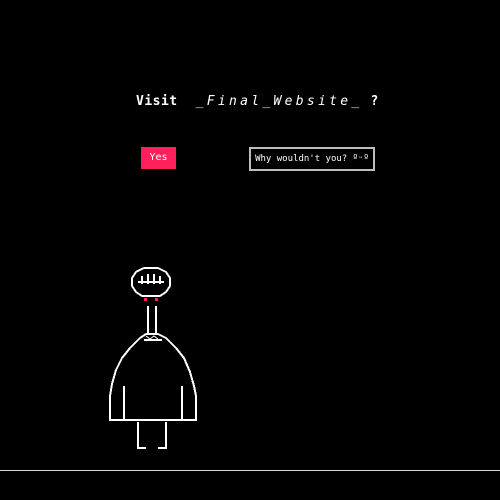 The image size is (500, 500). Describe the element at coordinates (279, 101) in the screenshot. I see `site-name: _Final_Website_` at that location.